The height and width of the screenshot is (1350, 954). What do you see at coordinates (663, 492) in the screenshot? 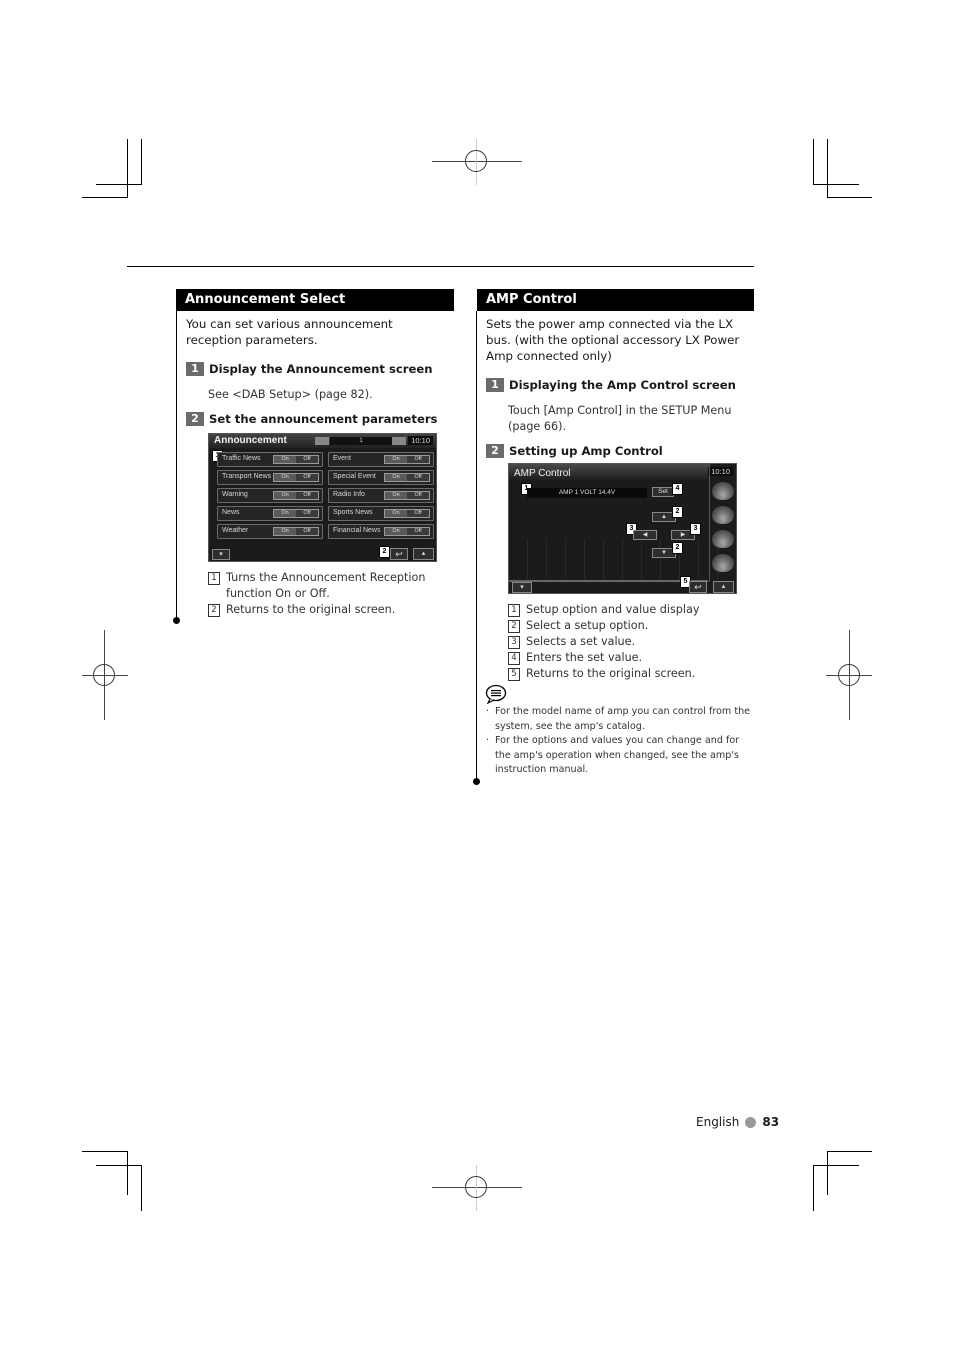
I see `set-button: Set` at bounding box center [663, 492].